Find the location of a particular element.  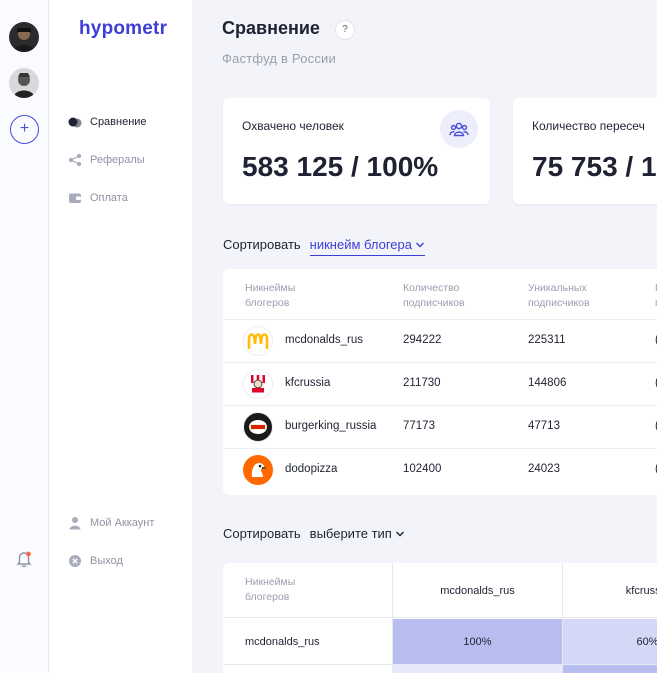

page-subtitle: Фастфуд в России is located at coordinates (279, 58).